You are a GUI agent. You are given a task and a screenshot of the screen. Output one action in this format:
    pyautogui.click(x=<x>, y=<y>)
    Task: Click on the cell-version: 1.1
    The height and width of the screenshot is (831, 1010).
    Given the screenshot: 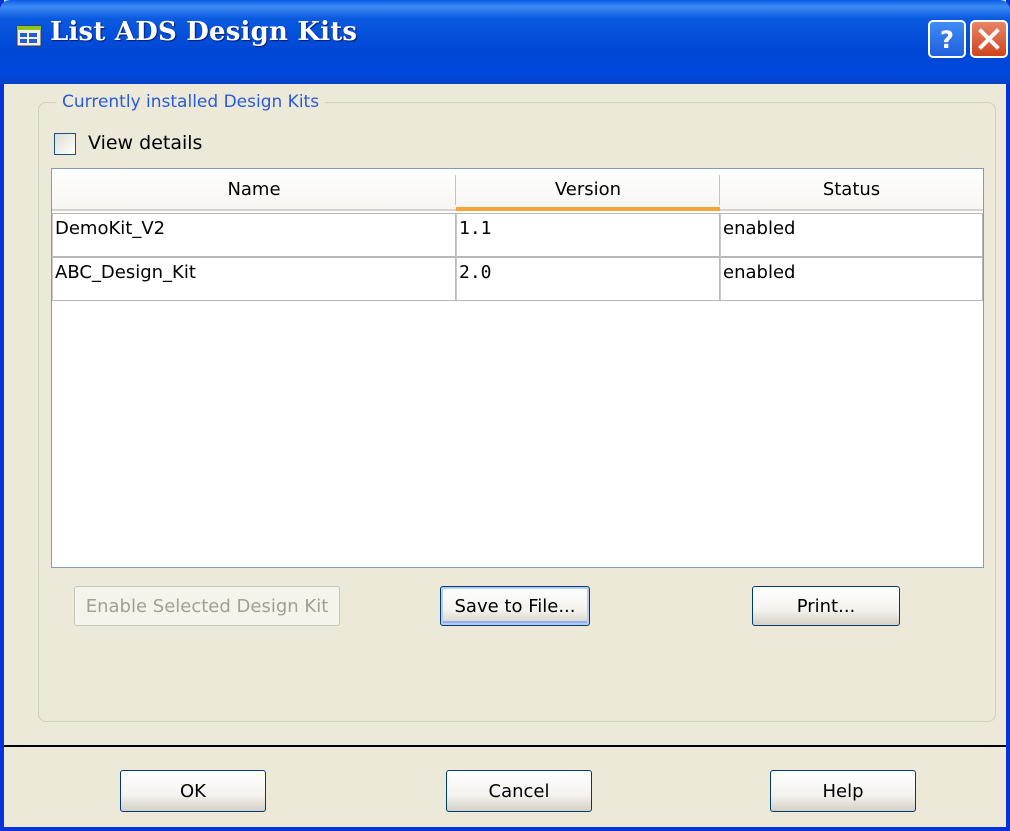 What is the action you would take?
    pyautogui.click(x=588, y=235)
    